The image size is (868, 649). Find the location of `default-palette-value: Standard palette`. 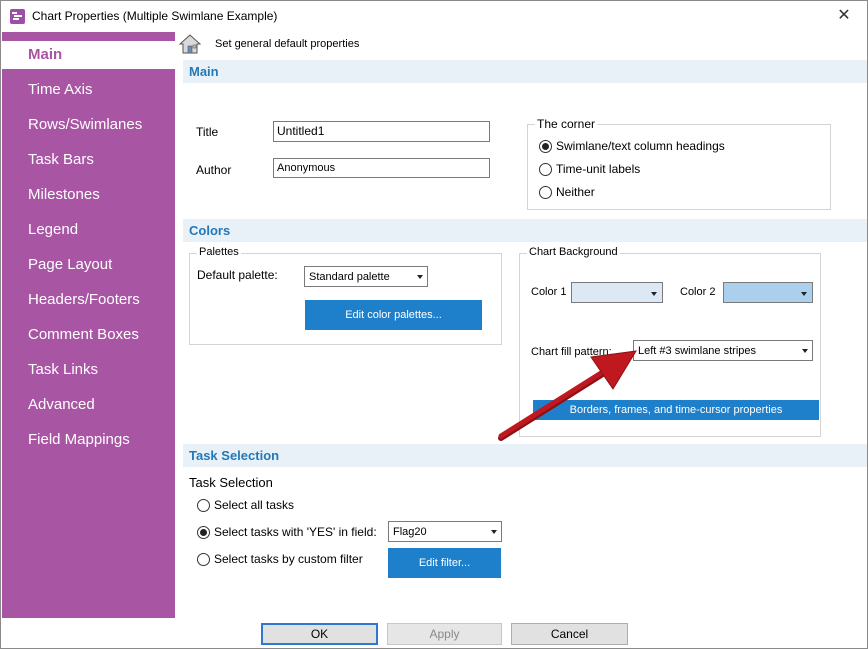

default-palette-value: Standard palette is located at coordinates (349, 277).